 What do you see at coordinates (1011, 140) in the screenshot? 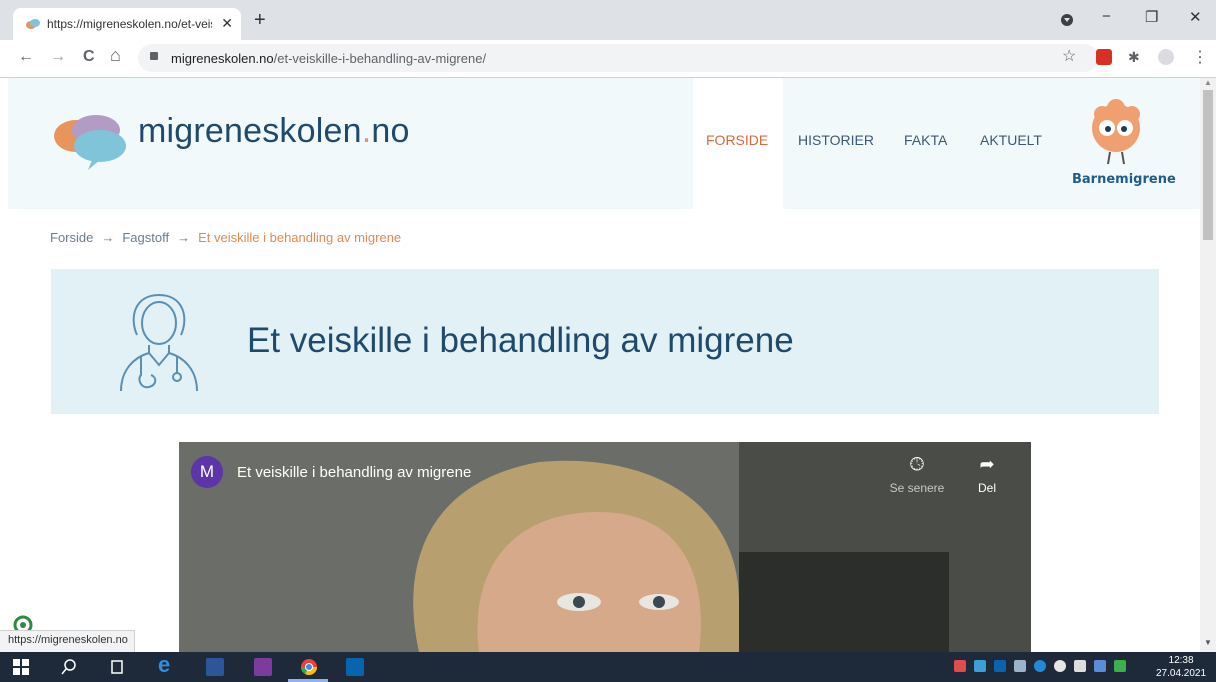
I see `nav-aktuelt: AKTUELT` at bounding box center [1011, 140].